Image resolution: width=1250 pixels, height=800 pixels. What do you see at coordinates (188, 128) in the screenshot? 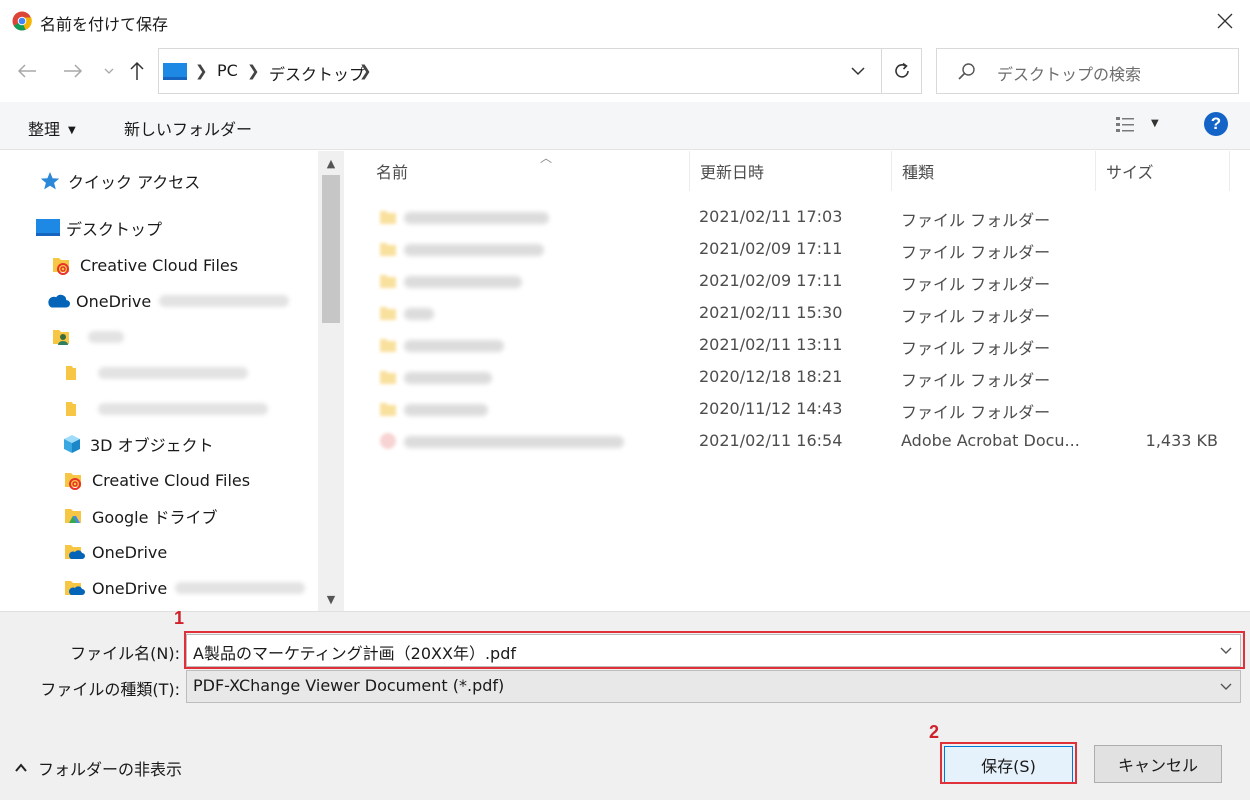
I see `new-folder-button: 新しいフォルダー` at bounding box center [188, 128].